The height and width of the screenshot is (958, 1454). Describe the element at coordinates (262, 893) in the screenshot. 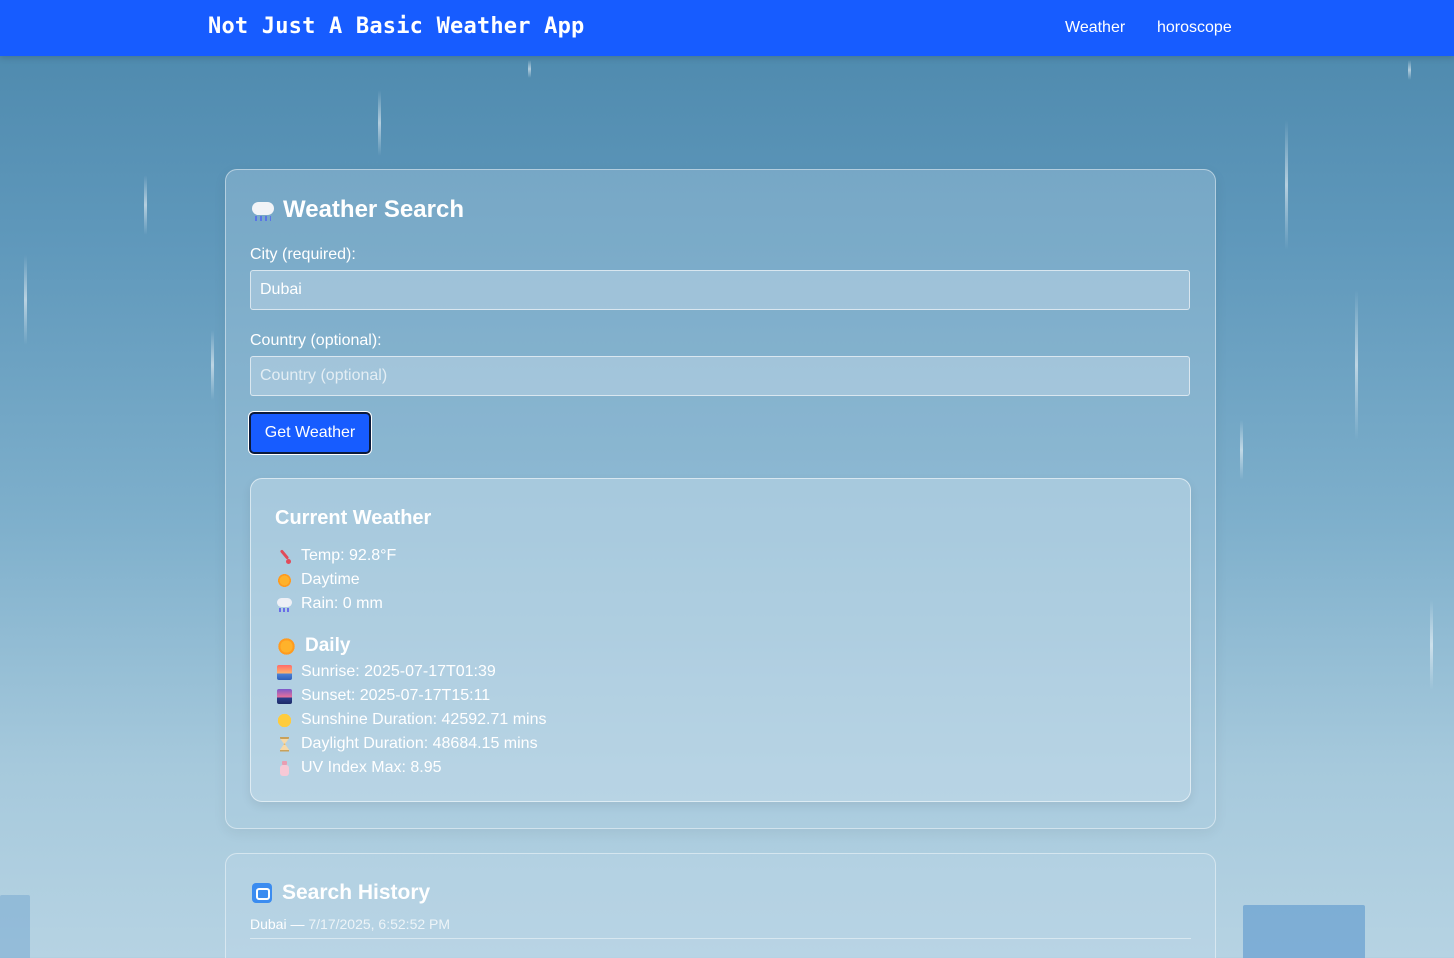

I see `repeat-icon` at that location.